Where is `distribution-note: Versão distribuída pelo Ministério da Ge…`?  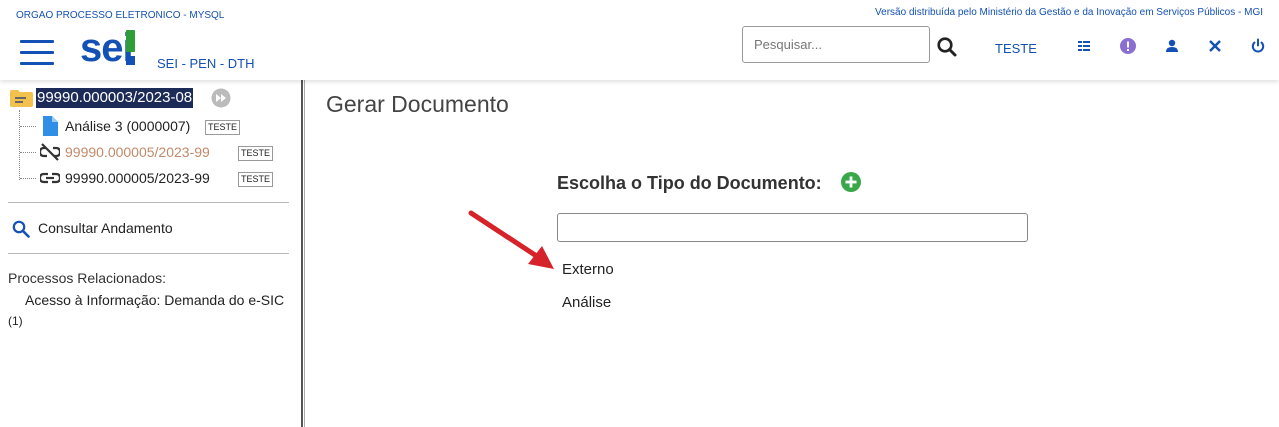
distribution-note: Versão distribuída pelo Ministério da Ge… is located at coordinates (1069, 12).